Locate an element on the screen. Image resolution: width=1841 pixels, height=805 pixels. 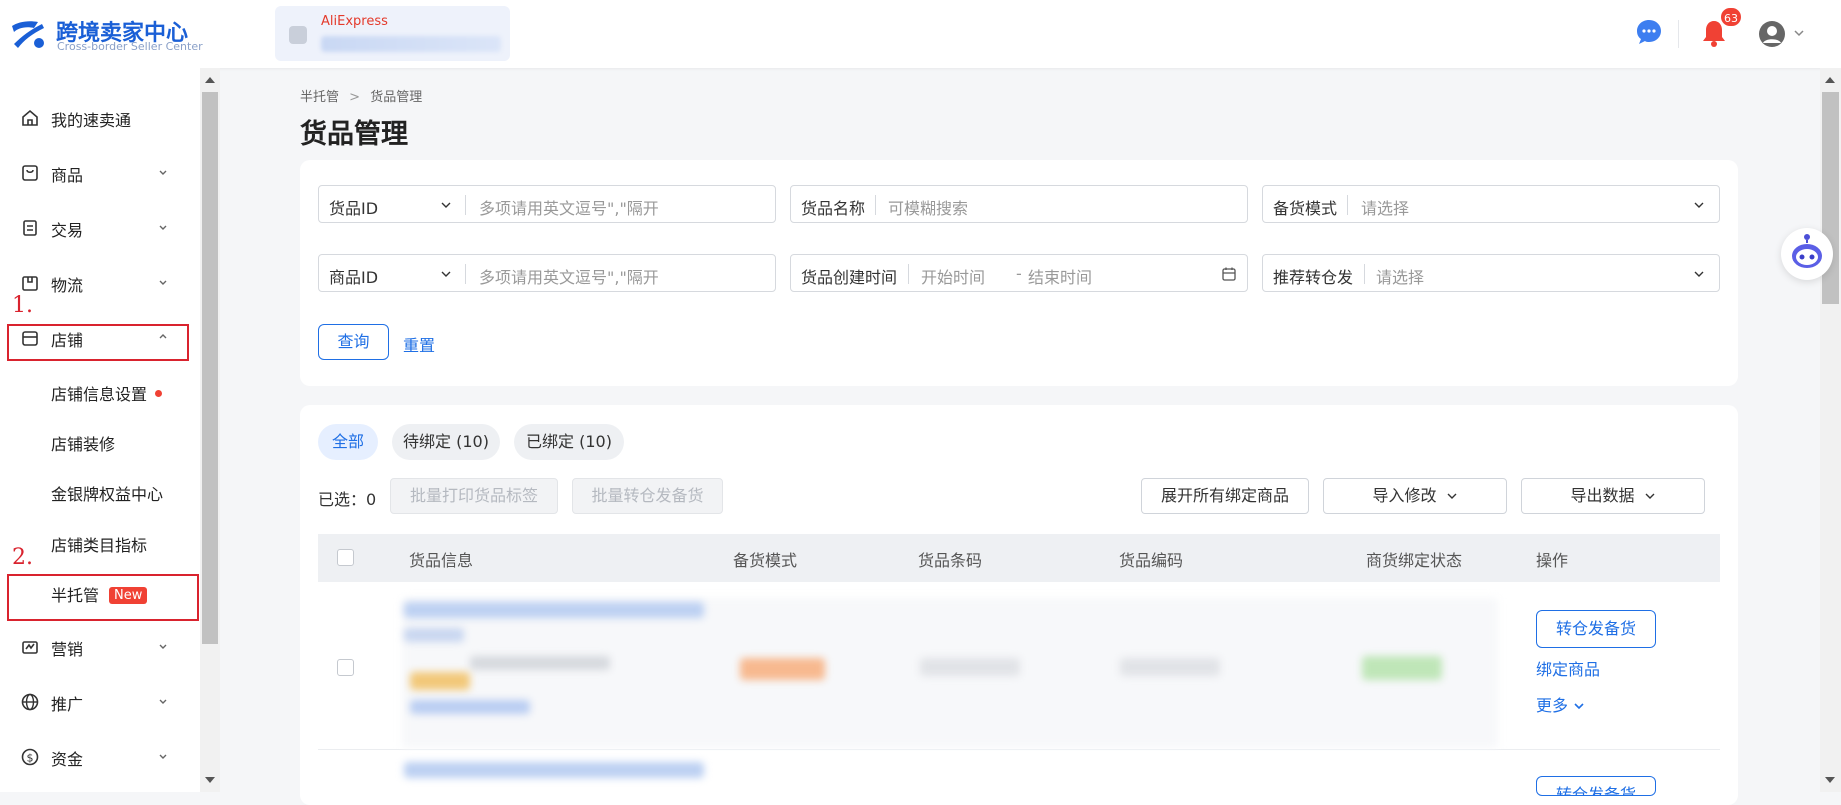
tab-pending-bind: 待绑定 (10) is located at coordinates (446, 442).